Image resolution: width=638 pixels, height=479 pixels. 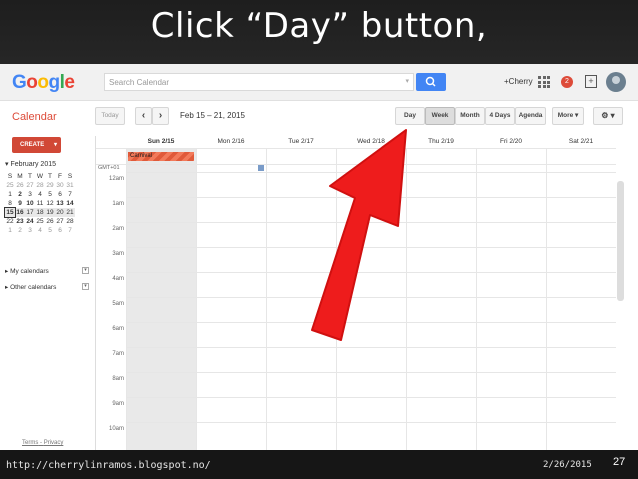 What do you see at coordinates (60, 203) in the screenshot?
I see `mini-day: 13` at bounding box center [60, 203].